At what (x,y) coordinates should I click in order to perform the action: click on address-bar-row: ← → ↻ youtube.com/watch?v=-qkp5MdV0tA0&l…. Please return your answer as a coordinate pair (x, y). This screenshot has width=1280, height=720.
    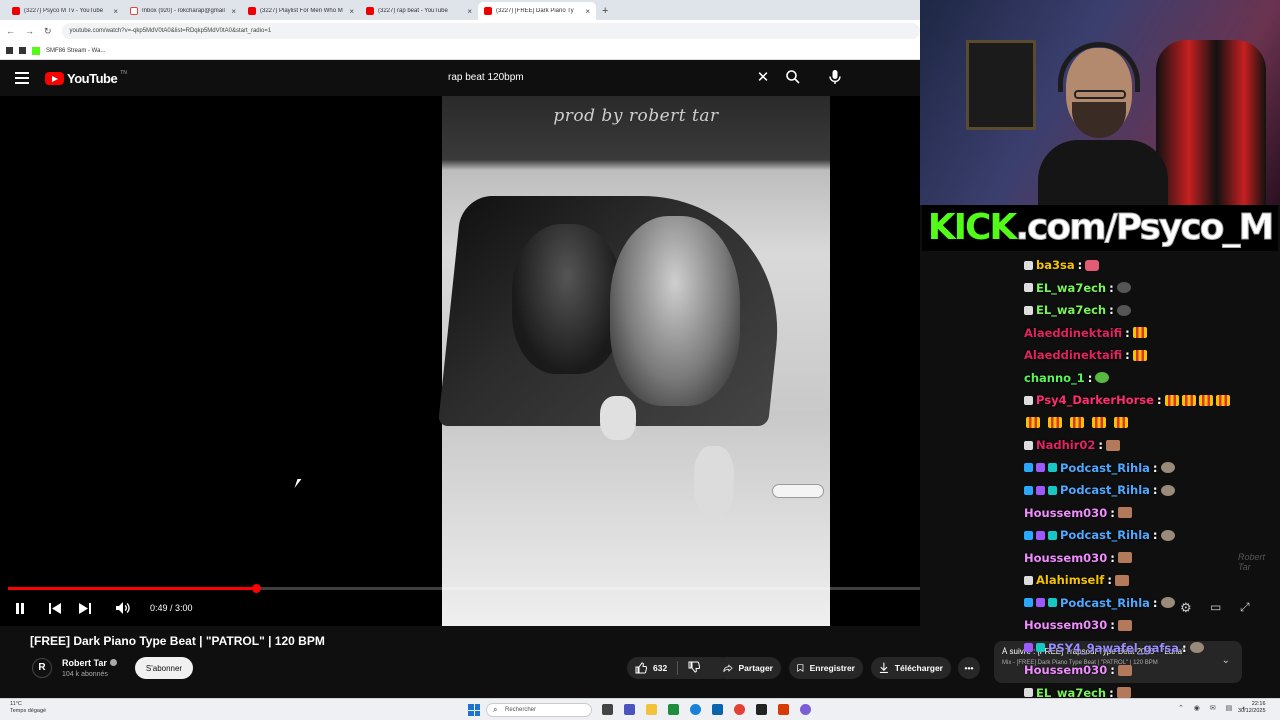
    Looking at the image, I should click on (460, 31).